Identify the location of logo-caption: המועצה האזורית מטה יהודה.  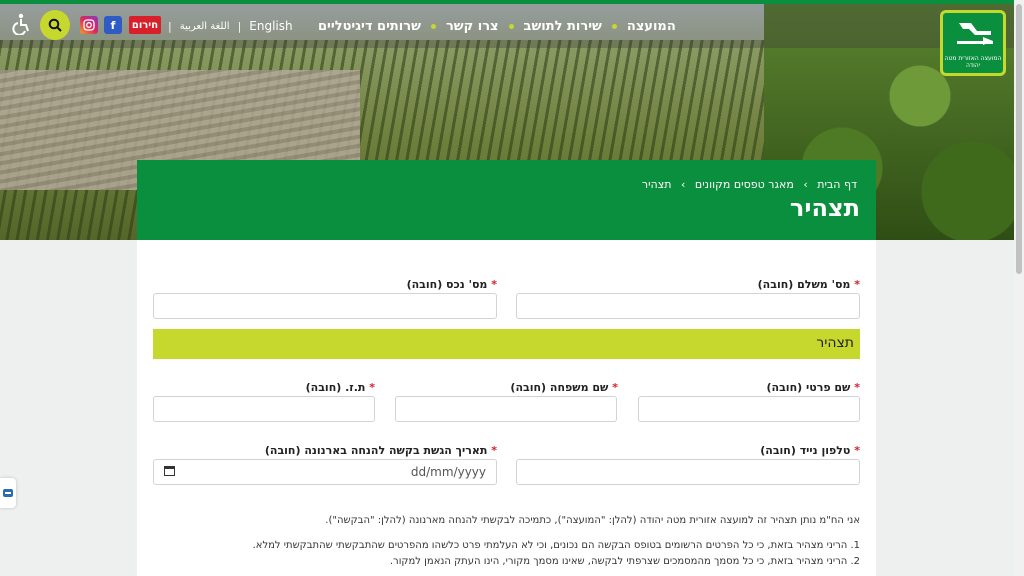
(973, 62).